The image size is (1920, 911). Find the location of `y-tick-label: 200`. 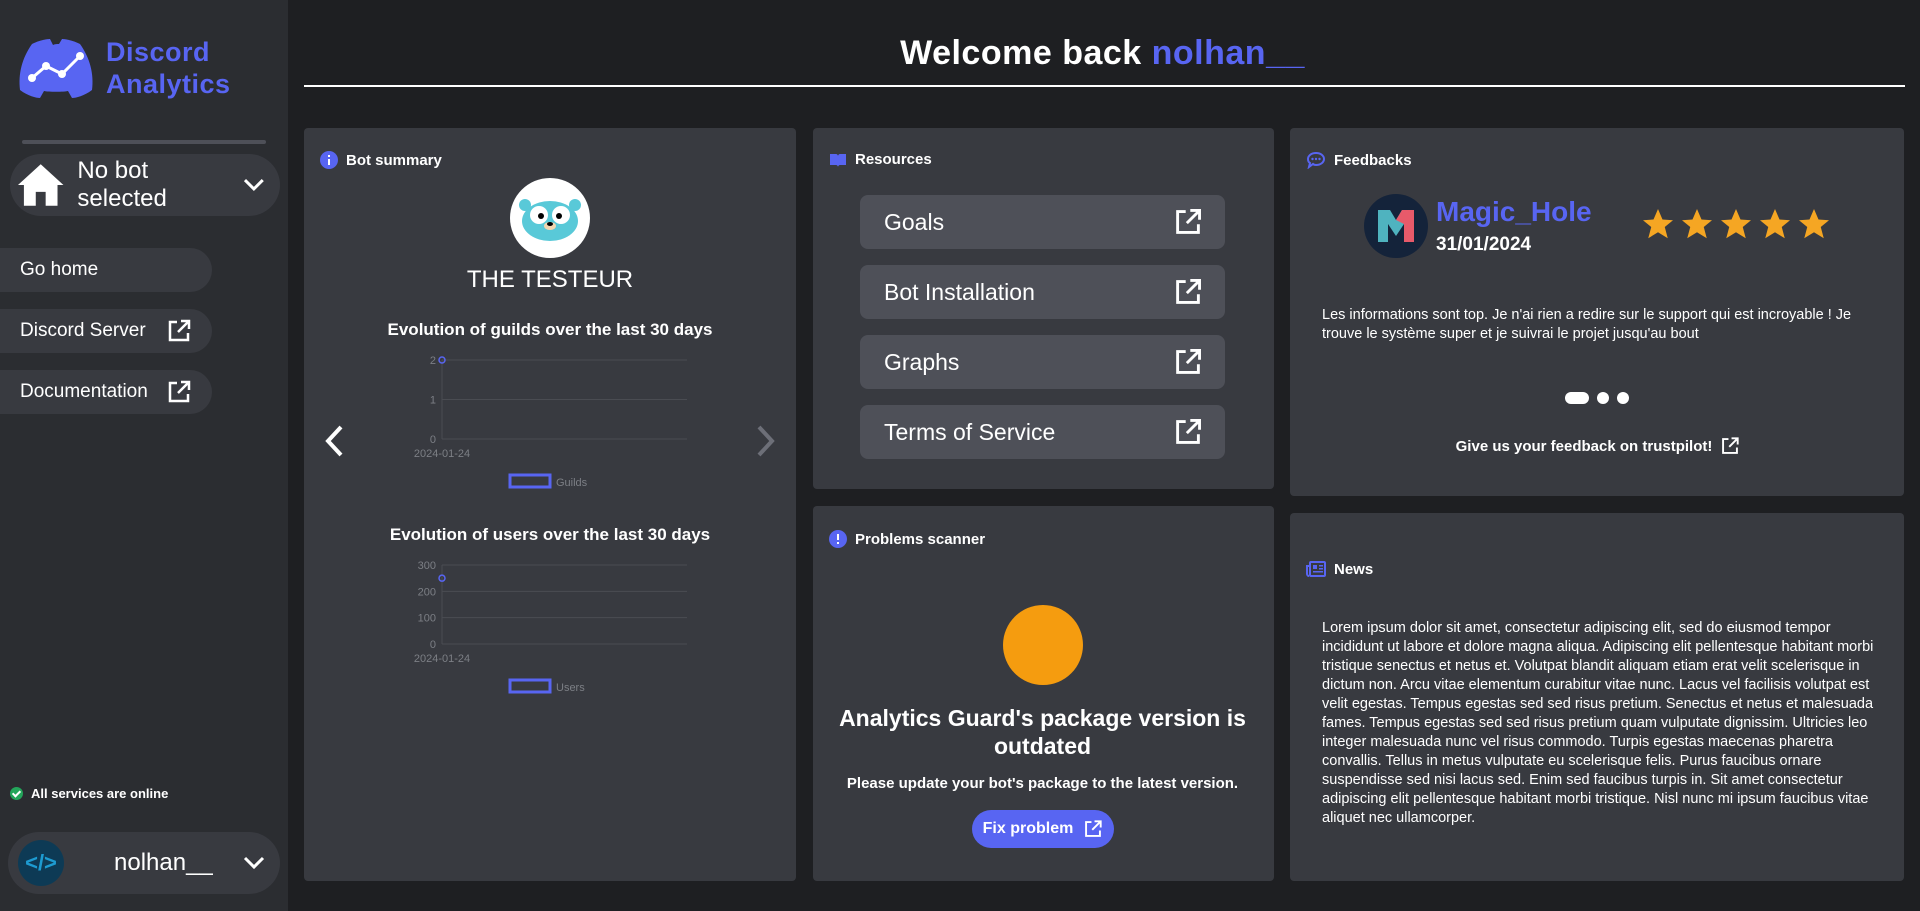

y-tick-label: 200 is located at coordinates (427, 592).